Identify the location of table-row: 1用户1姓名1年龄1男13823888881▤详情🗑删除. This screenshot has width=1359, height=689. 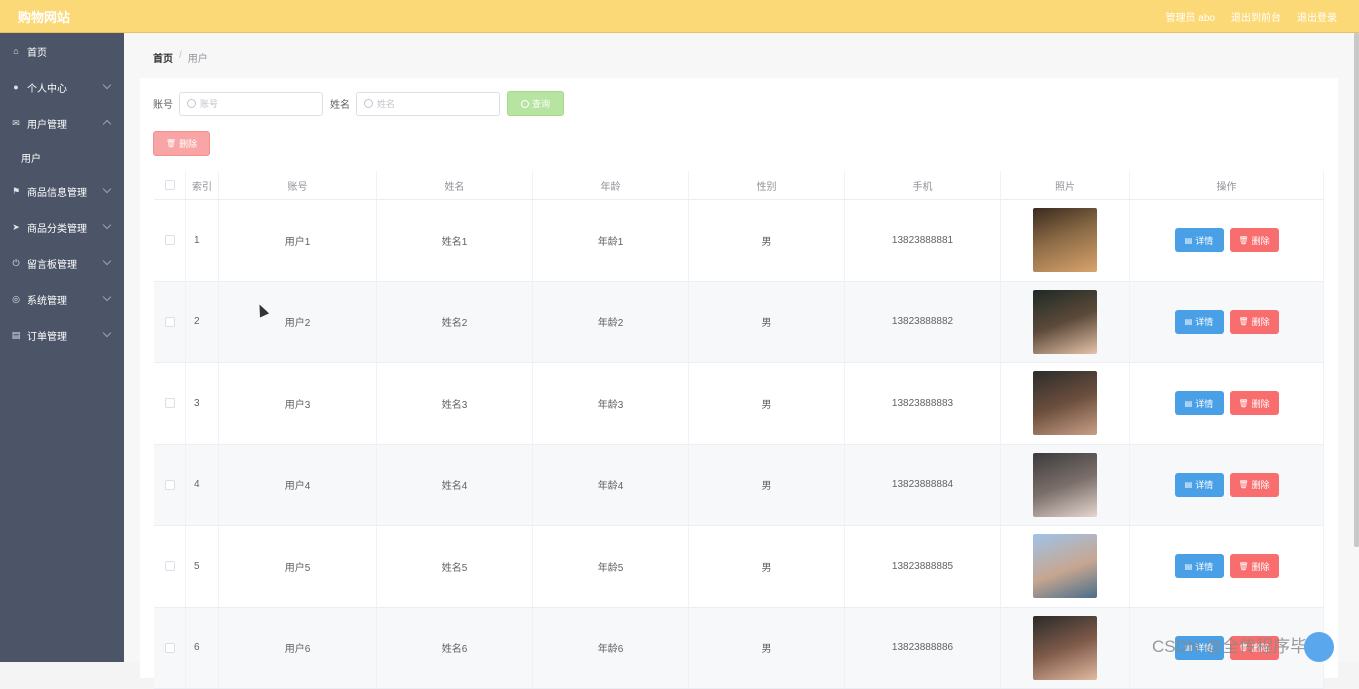
(739, 241).